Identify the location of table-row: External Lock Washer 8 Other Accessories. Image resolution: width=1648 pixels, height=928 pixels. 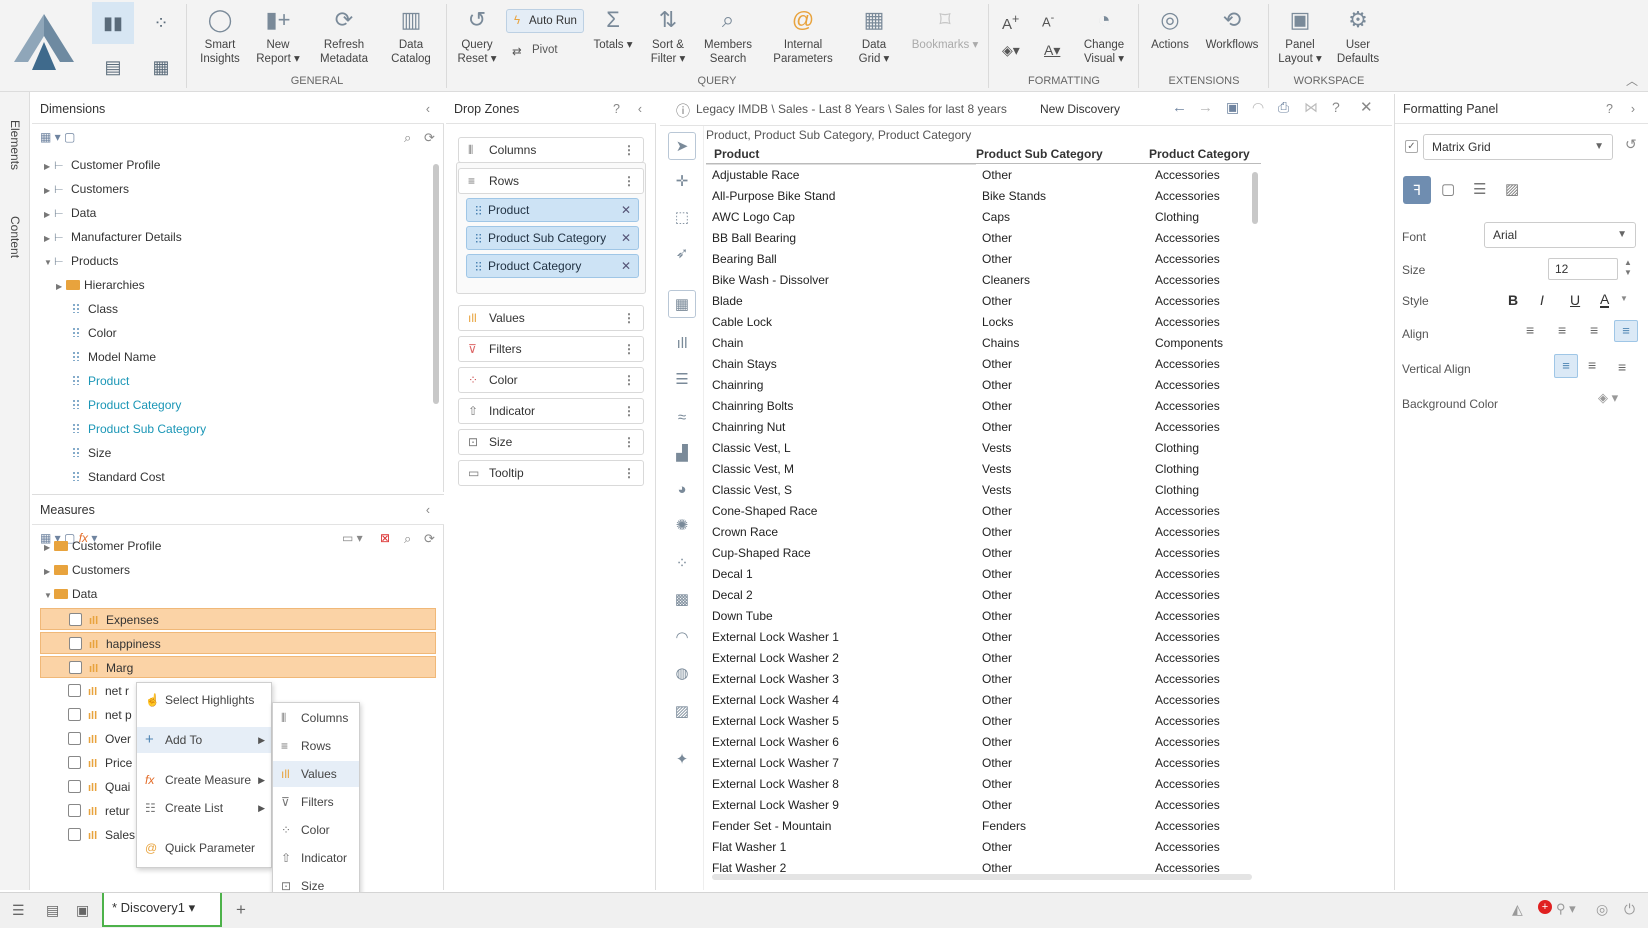
(982, 784).